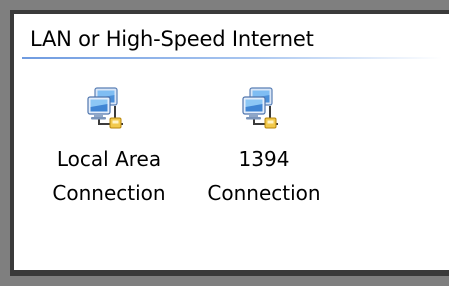  What do you see at coordinates (232, 58) in the screenshot?
I see `group-header-divider` at bounding box center [232, 58].